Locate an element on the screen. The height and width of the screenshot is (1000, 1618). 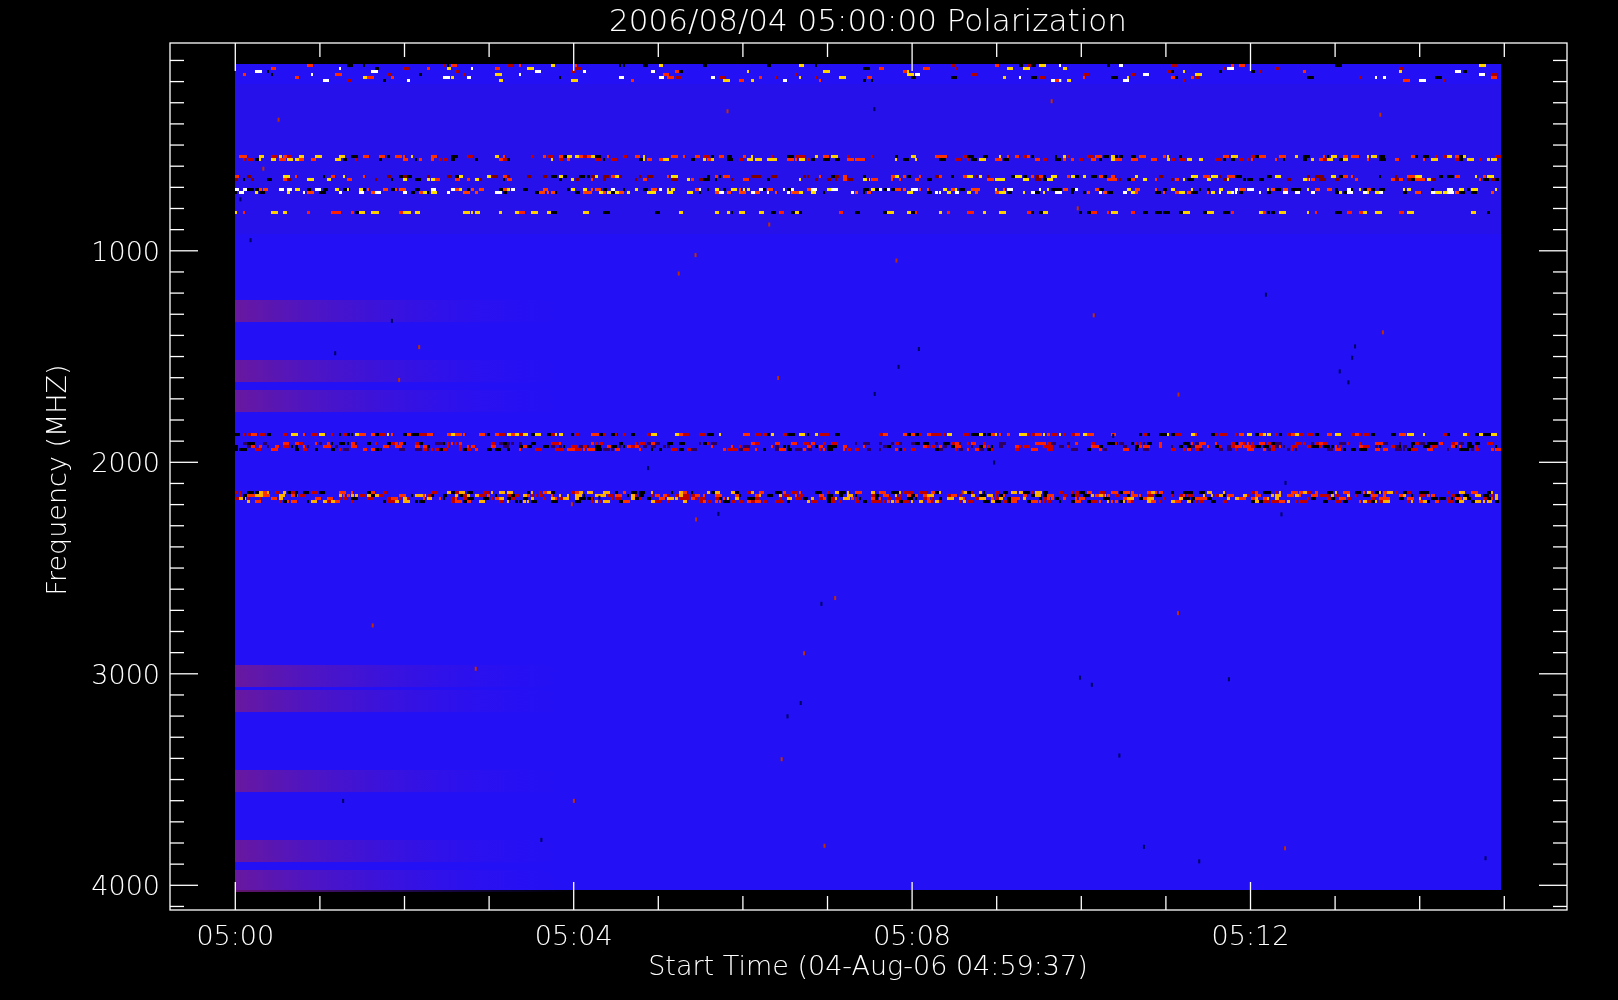
x-tick-label: 05:00 is located at coordinates (235, 935).